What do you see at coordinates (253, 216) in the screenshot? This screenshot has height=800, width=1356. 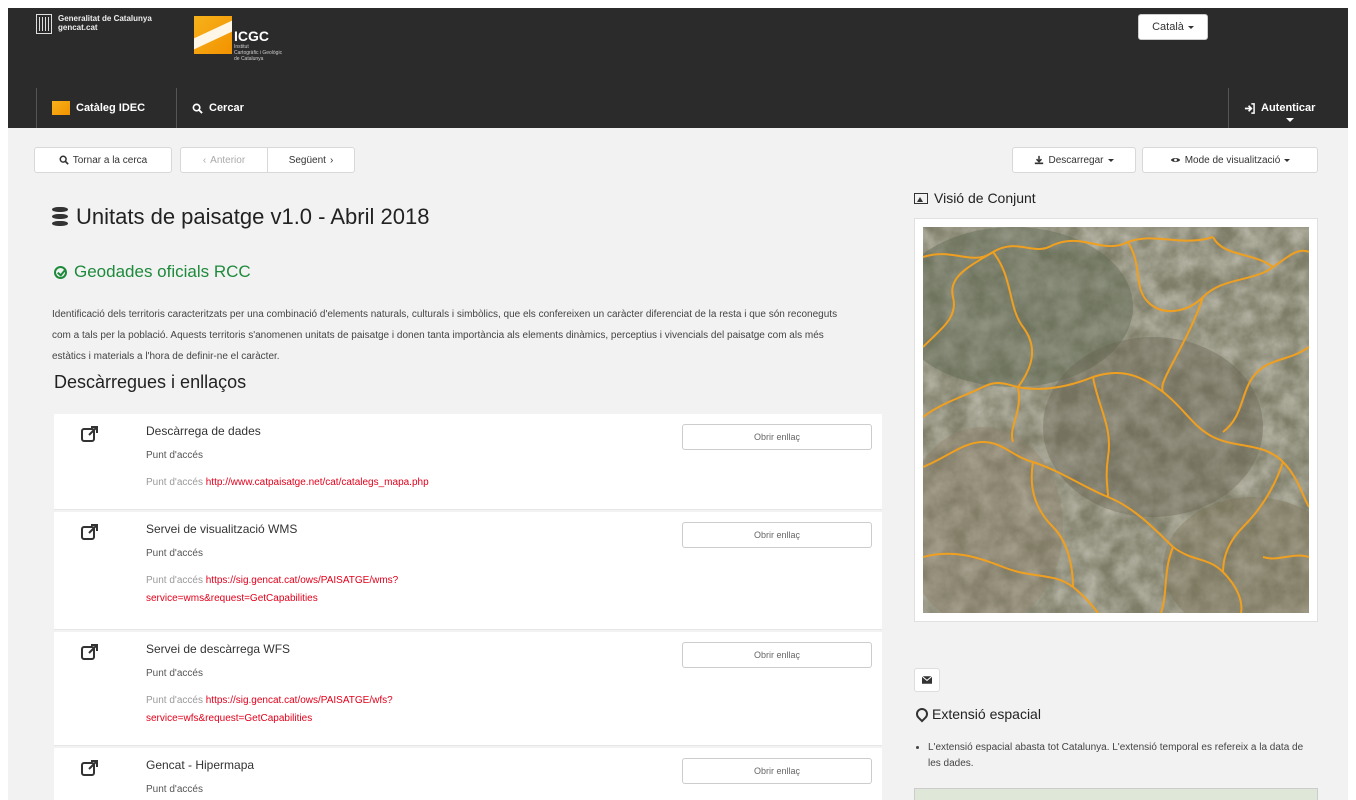 I see `page-title: Unitats de paisatge v1.0 - Abril 2018` at bounding box center [253, 216].